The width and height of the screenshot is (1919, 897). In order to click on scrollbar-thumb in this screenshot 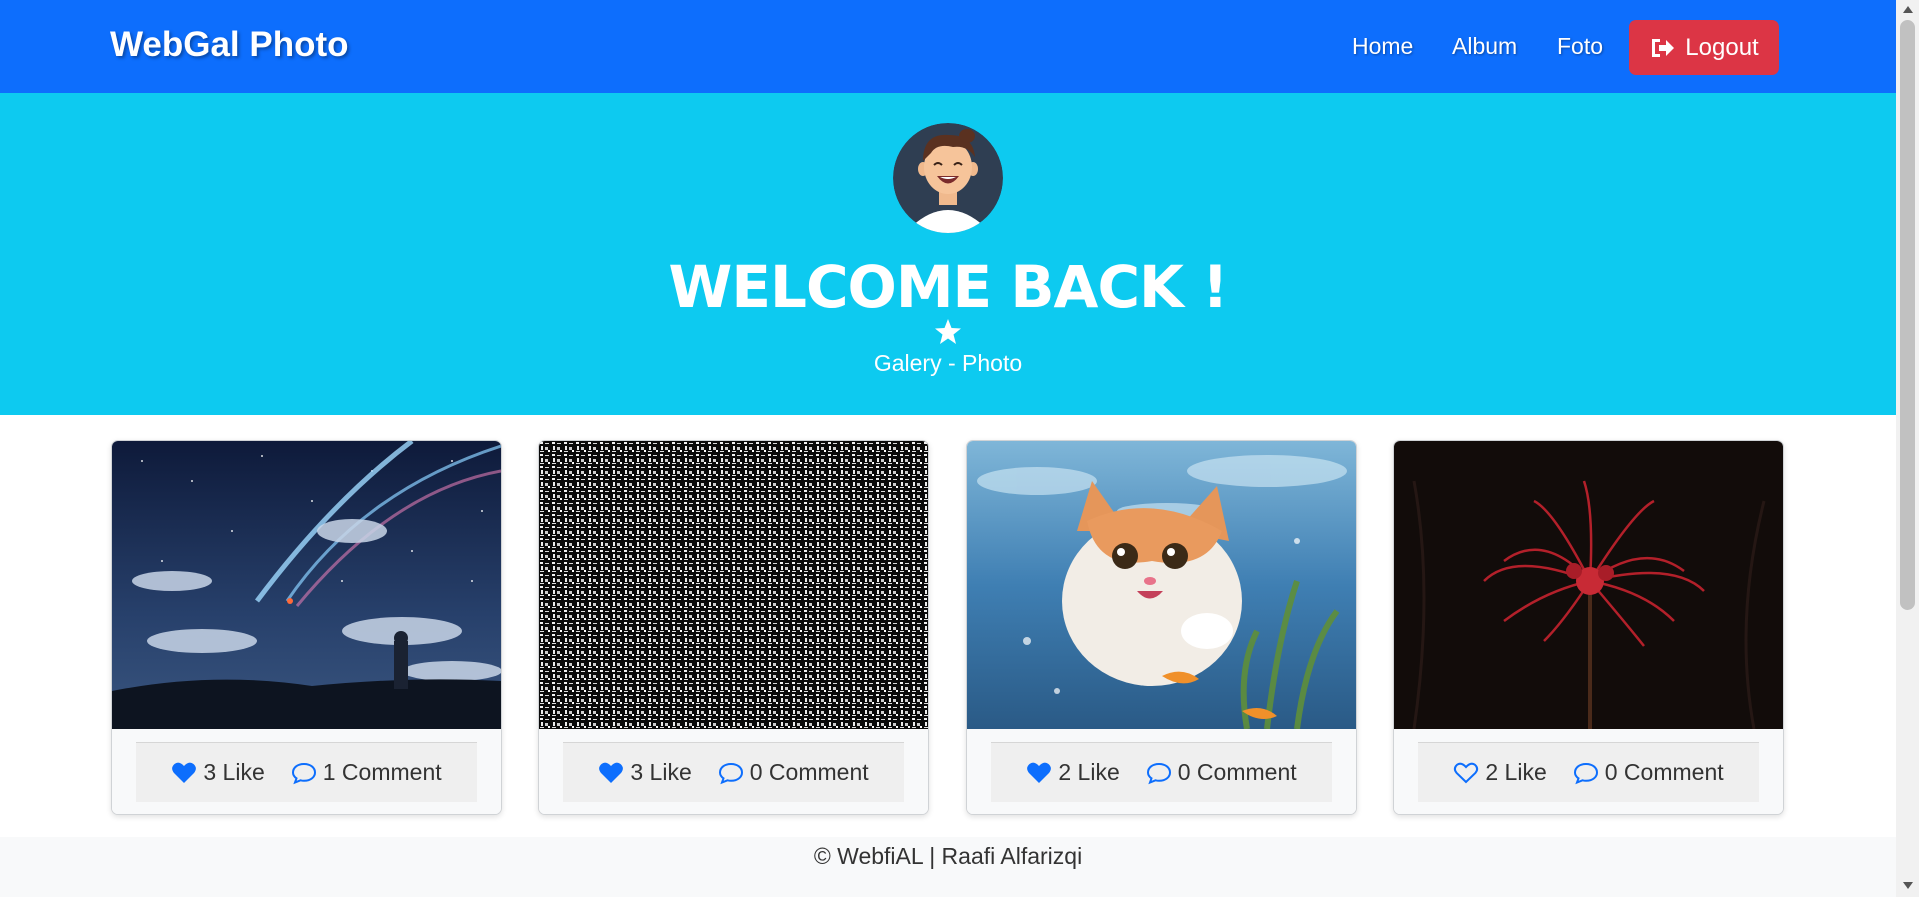, I will do `click(1907, 315)`.